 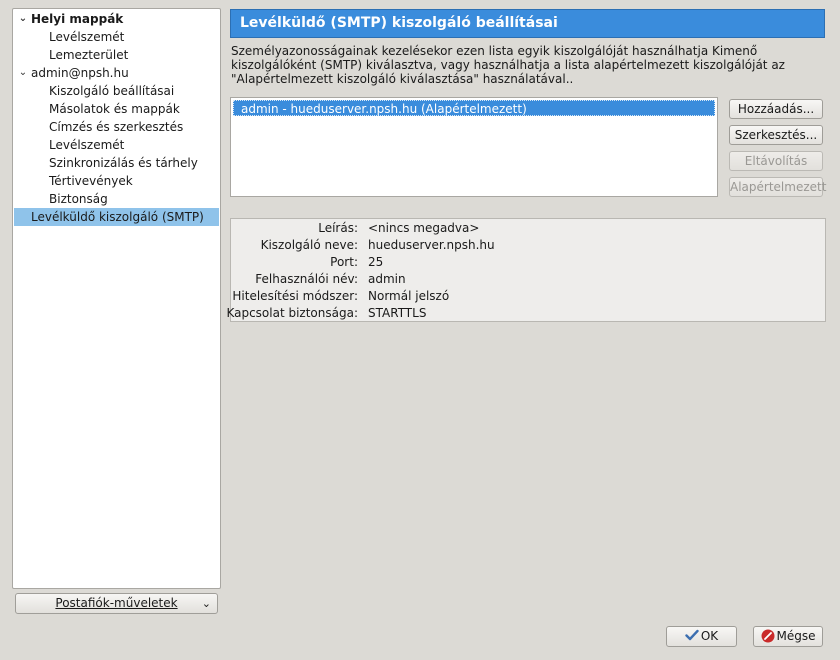 I want to click on tree-item-label: Levélküldő kiszolgáló (SMTP), so click(x=117, y=217).